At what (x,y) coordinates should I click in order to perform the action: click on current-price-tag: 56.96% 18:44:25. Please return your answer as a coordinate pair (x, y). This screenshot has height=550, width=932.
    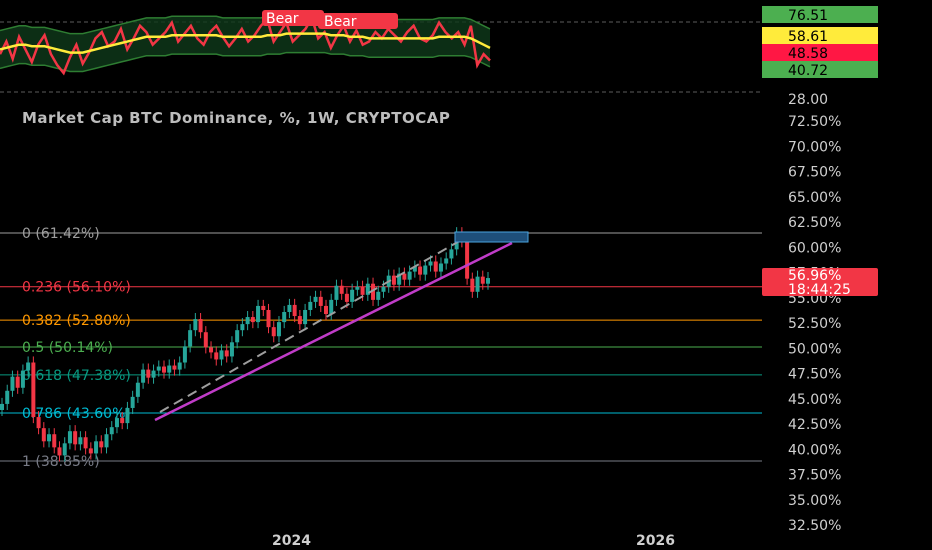
    Looking at the image, I should click on (820, 283).